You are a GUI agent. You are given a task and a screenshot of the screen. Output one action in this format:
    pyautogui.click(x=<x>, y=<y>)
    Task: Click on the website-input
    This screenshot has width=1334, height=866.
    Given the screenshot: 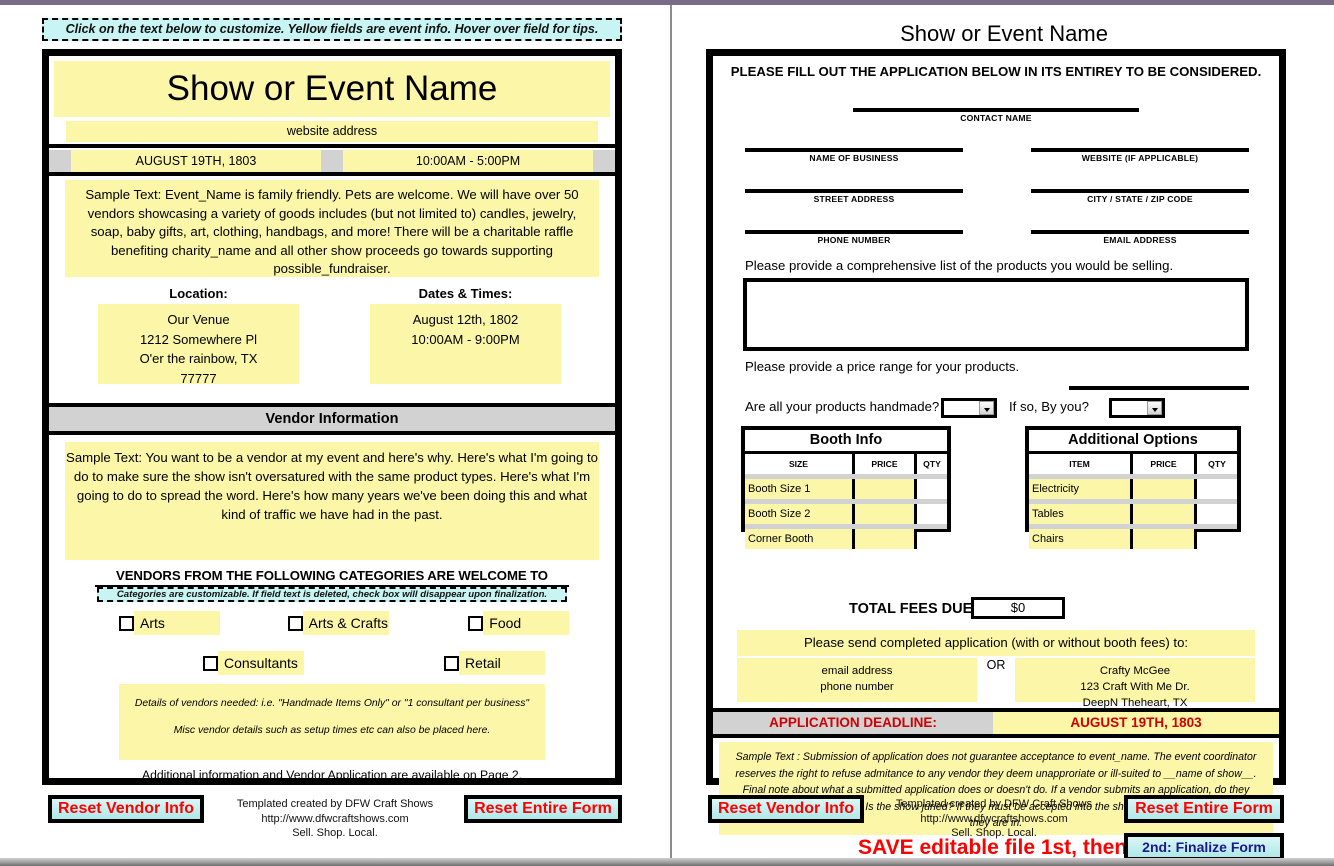 What is the action you would take?
    pyautogui.click(x=1140, y=150)
    